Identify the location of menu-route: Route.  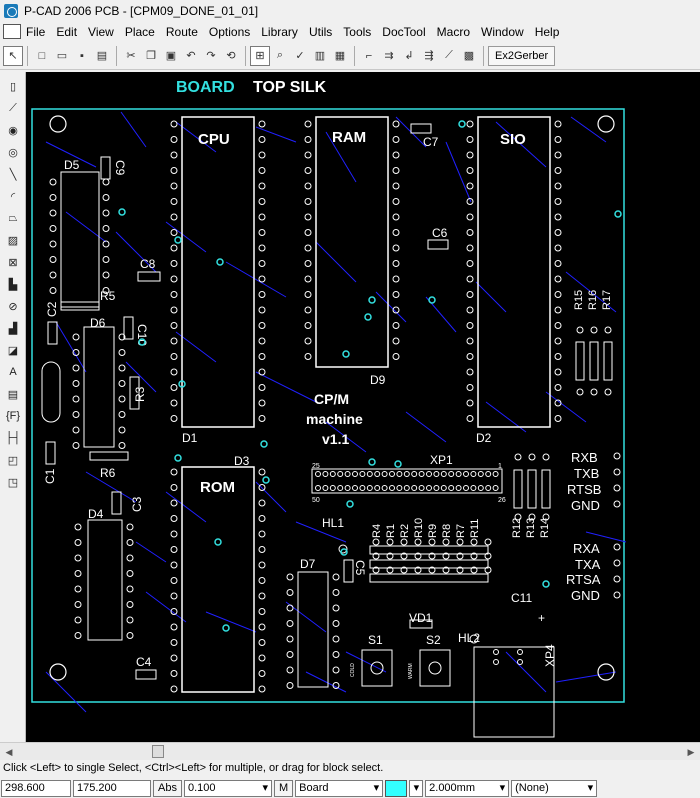
(182, 32).